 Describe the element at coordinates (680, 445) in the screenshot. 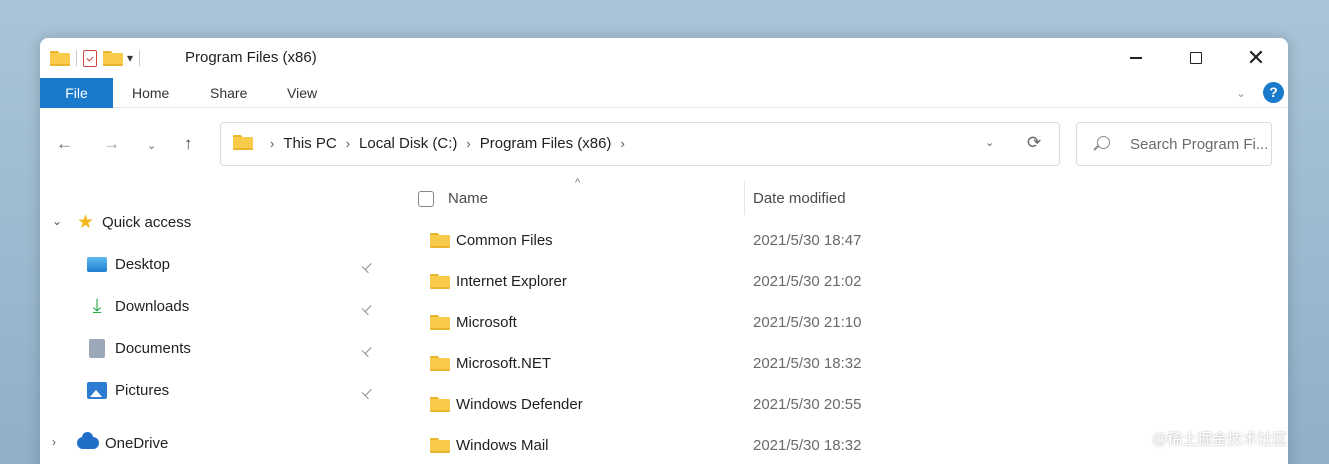

I see `table-row: Windows Mail 2021/5/30 18:32` at that location.